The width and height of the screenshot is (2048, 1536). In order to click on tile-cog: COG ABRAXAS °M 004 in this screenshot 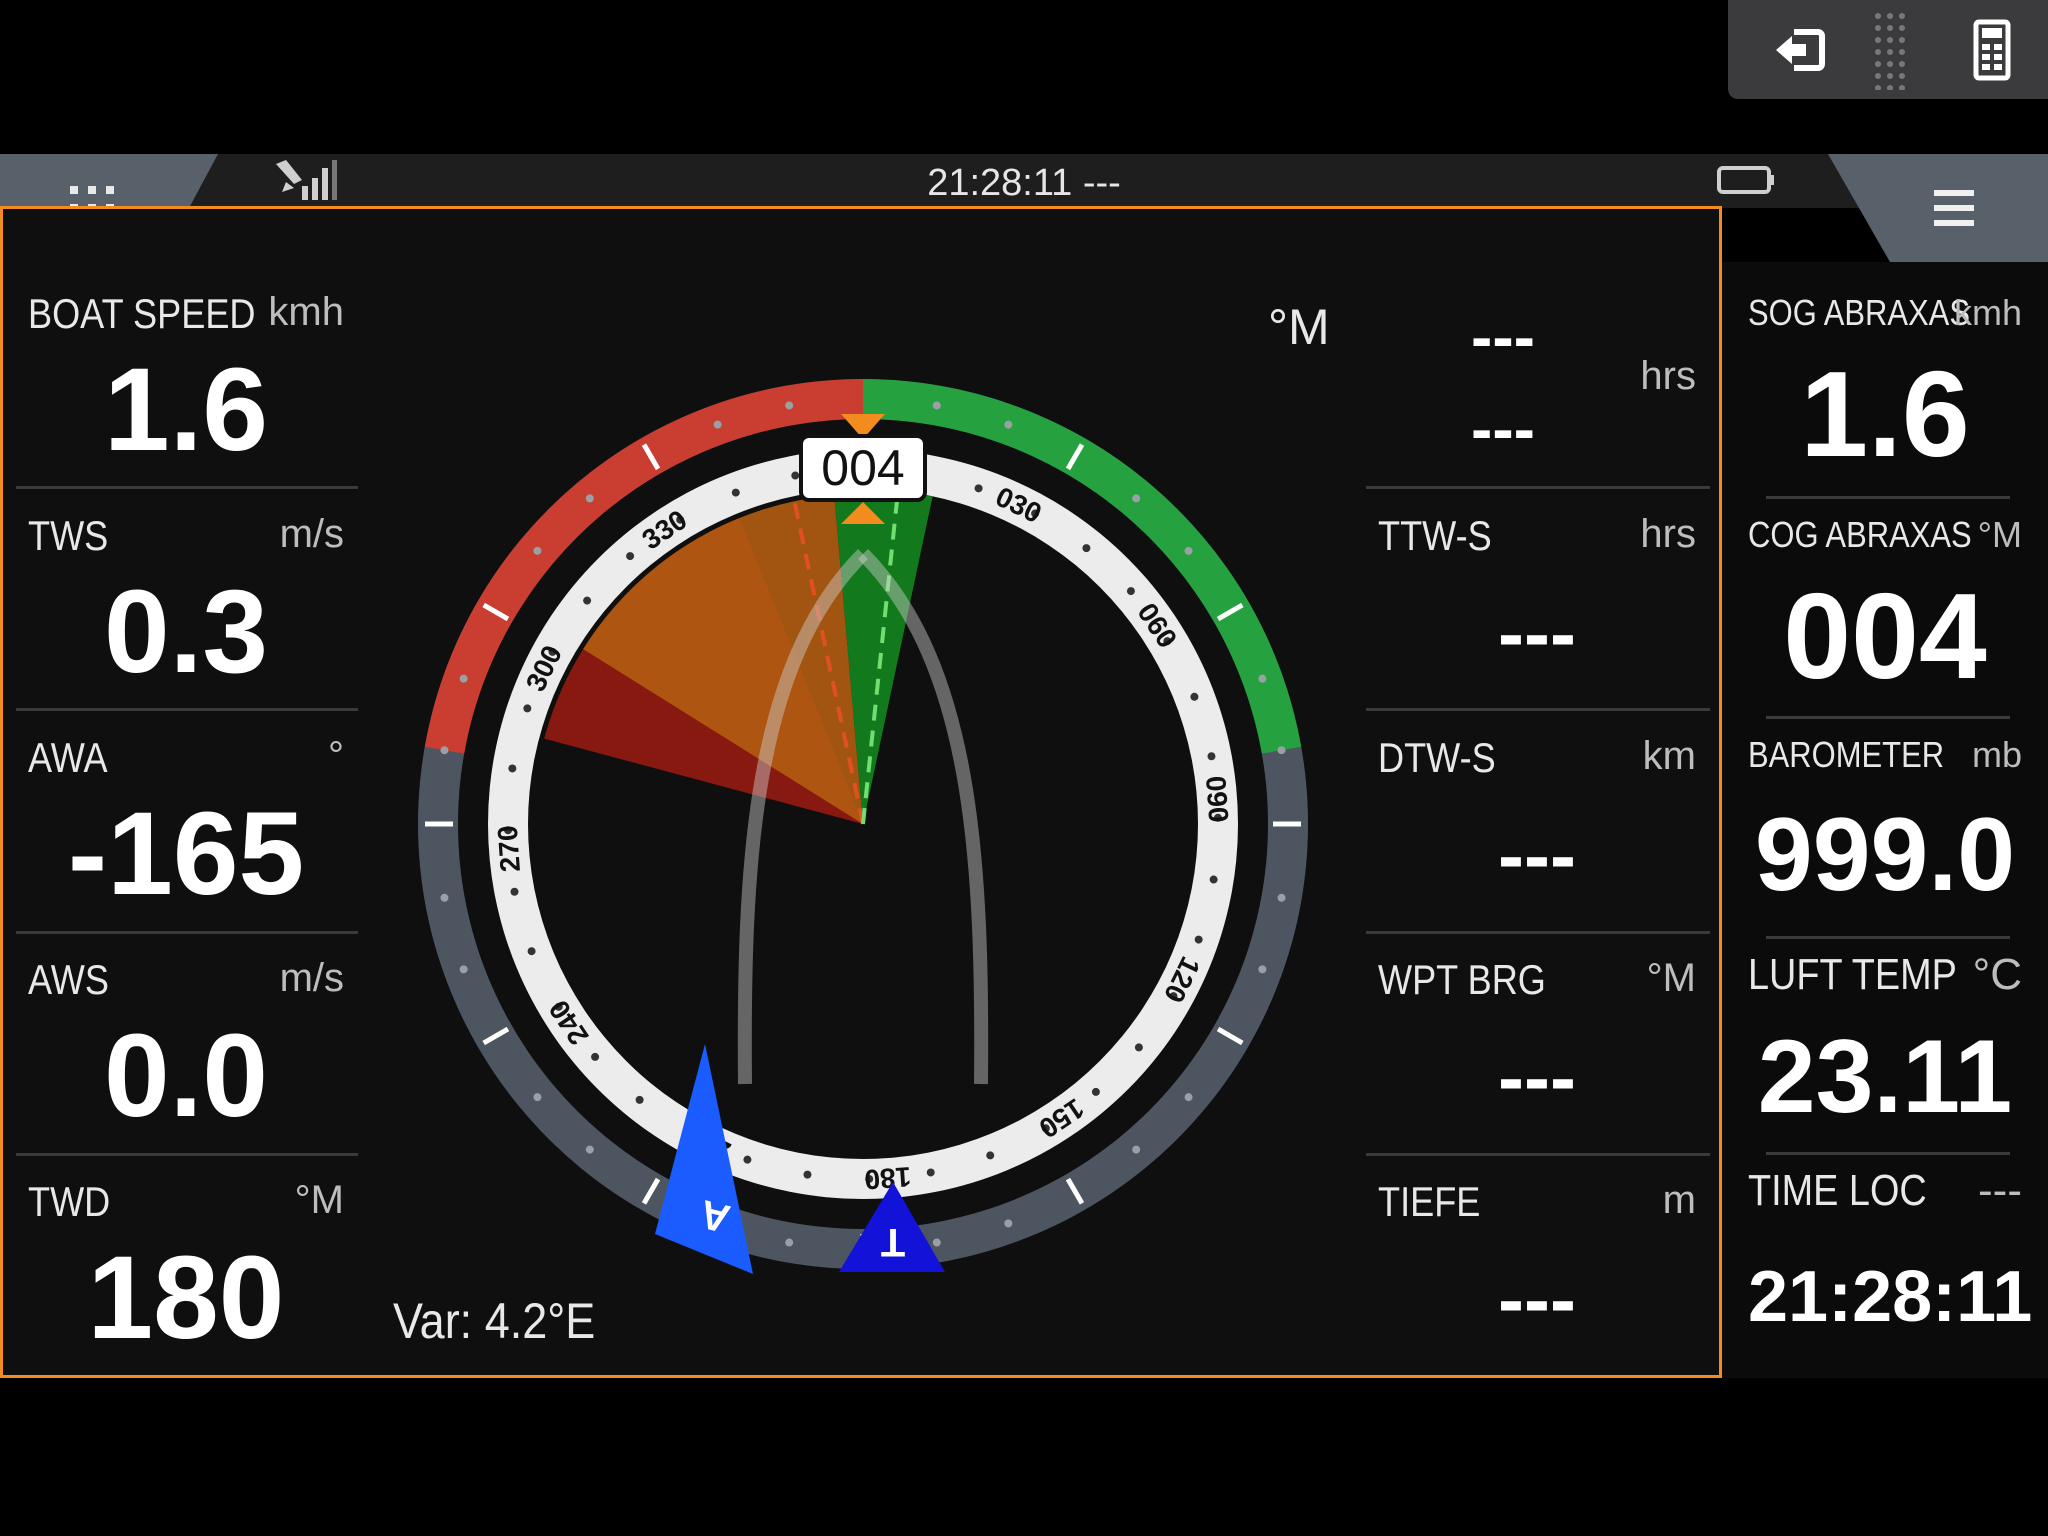, I will do `click(1885, 609)`.